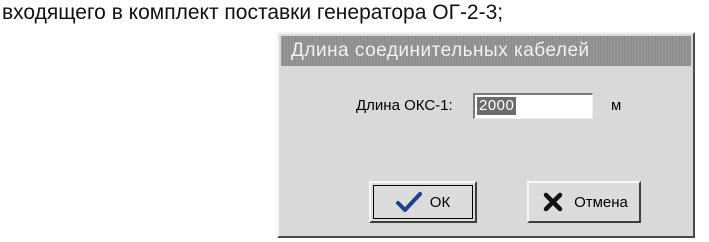  I want to click on cancel-button: Отмена, so click(584, 202).